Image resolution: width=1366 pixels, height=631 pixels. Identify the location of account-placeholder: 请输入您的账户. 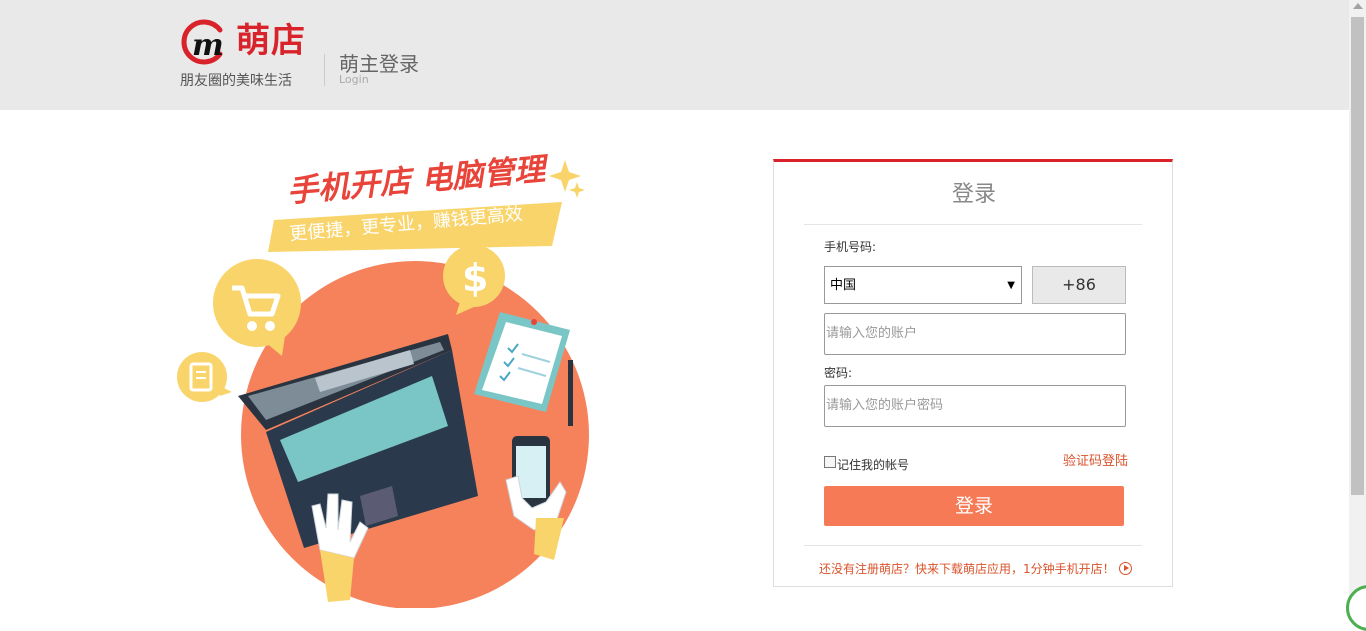
(872, 333).